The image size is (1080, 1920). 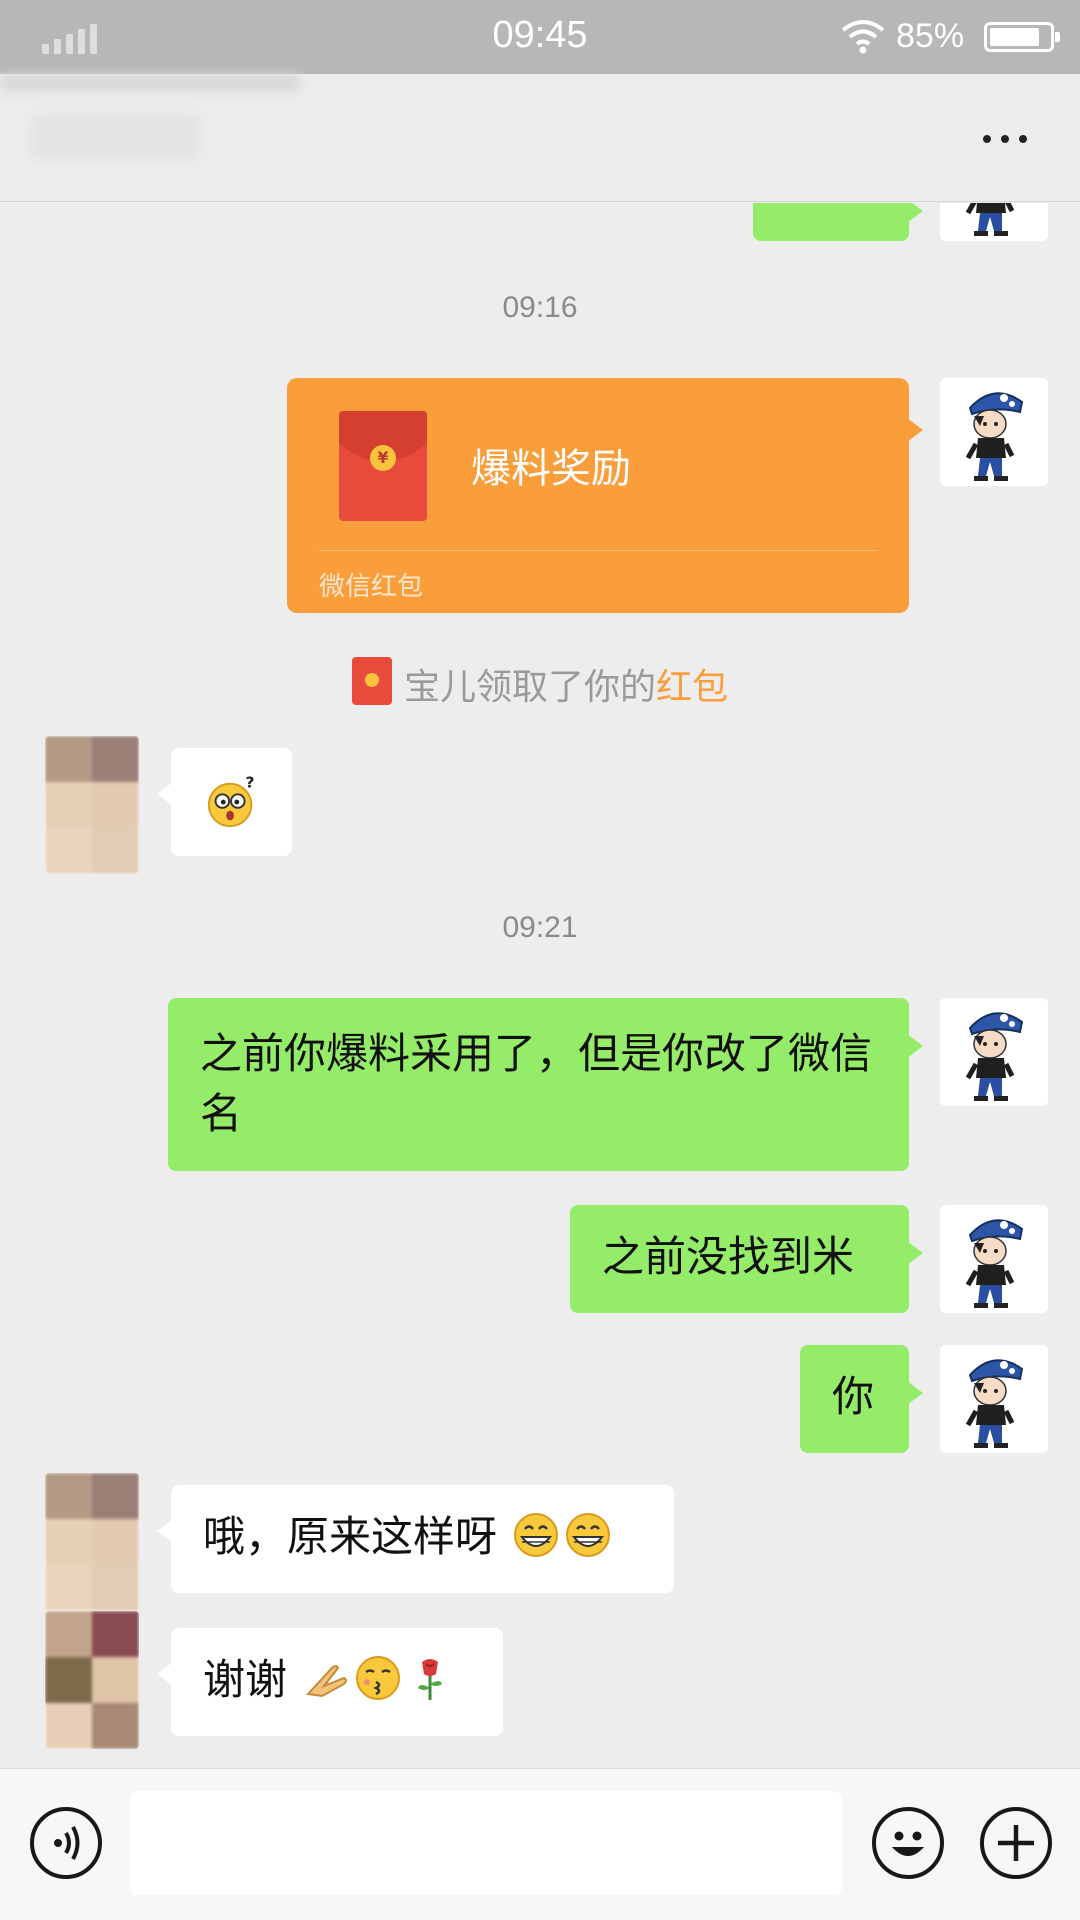 What do you see at coordinates (245, 1679) in the screenshot?
I see `message-text: 谢谢` at bounding box center [245, 1679].